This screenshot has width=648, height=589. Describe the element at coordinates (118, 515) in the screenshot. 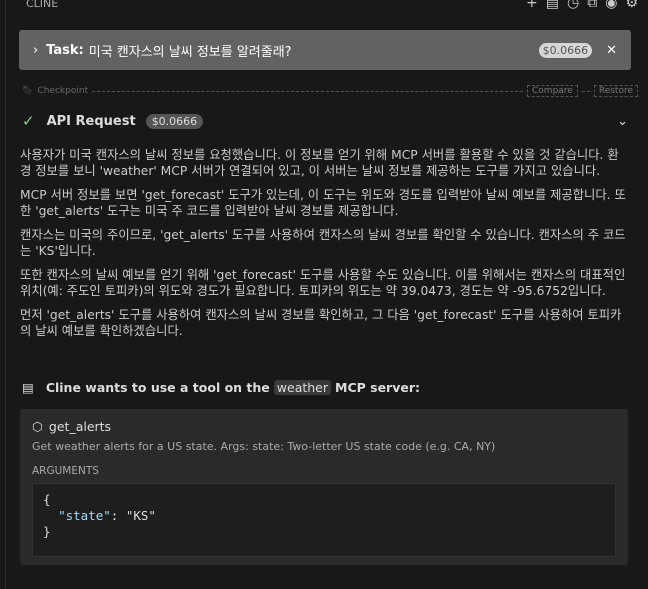

I see `sep: :` at that location.